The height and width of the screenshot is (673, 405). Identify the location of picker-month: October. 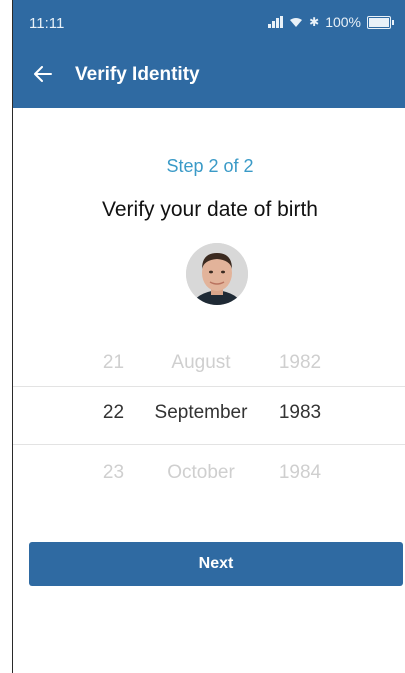
(201, 472).